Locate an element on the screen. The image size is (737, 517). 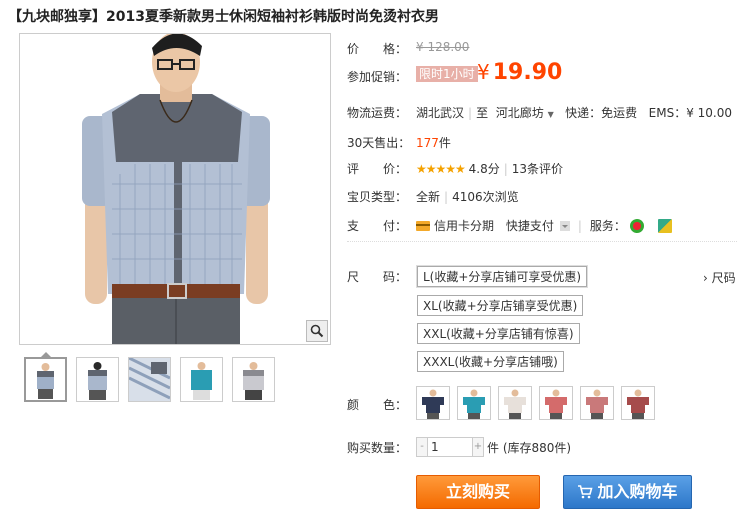
ems-fee: EMS：¥ 10.00 is located at coordinates (690, 113).